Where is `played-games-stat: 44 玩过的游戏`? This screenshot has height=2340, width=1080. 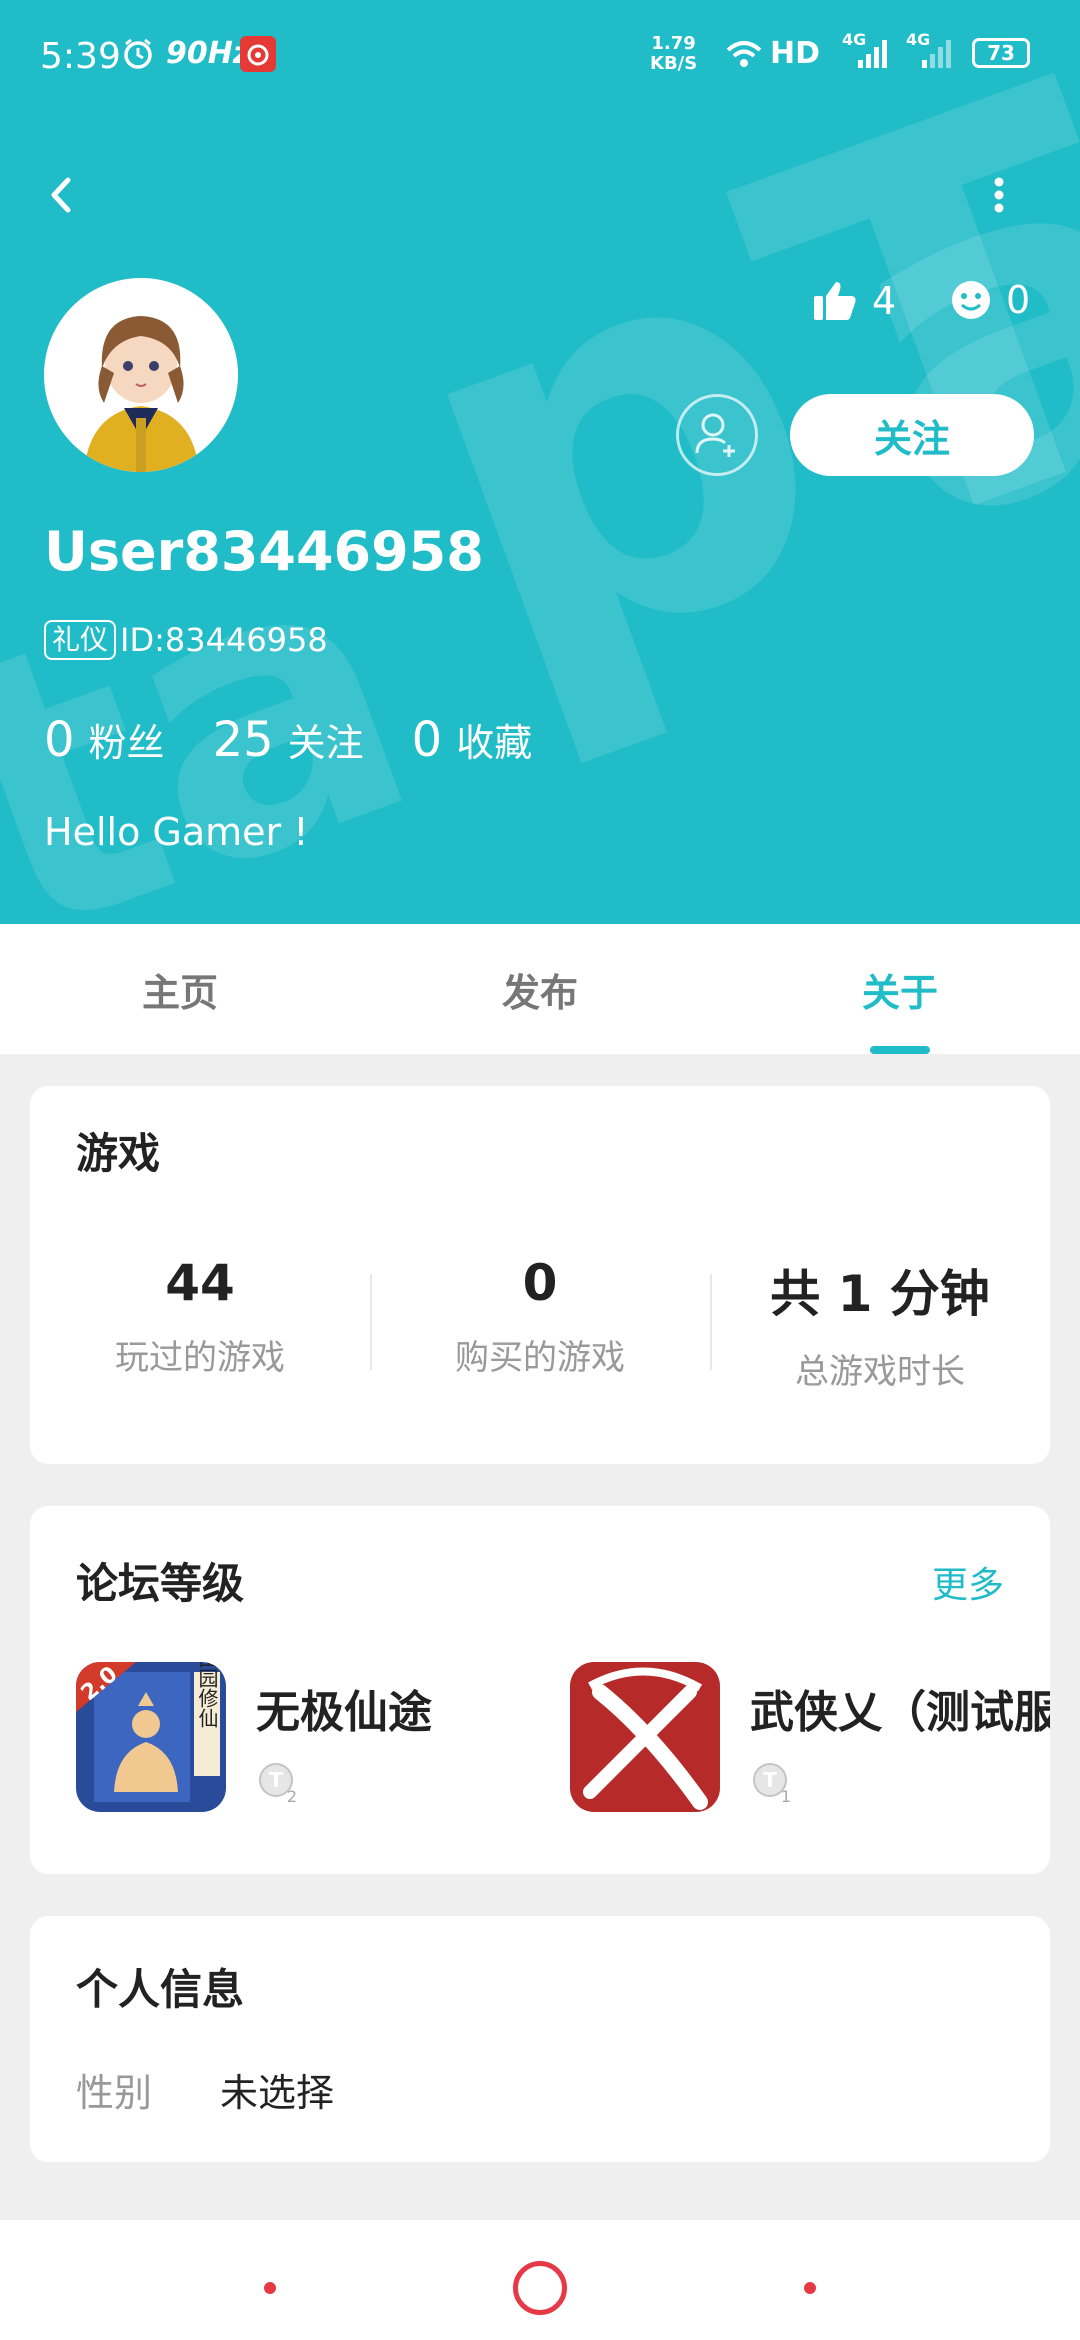
played-games-stat: 44 玩过的游戏 is located at coordinates (200, 1324).